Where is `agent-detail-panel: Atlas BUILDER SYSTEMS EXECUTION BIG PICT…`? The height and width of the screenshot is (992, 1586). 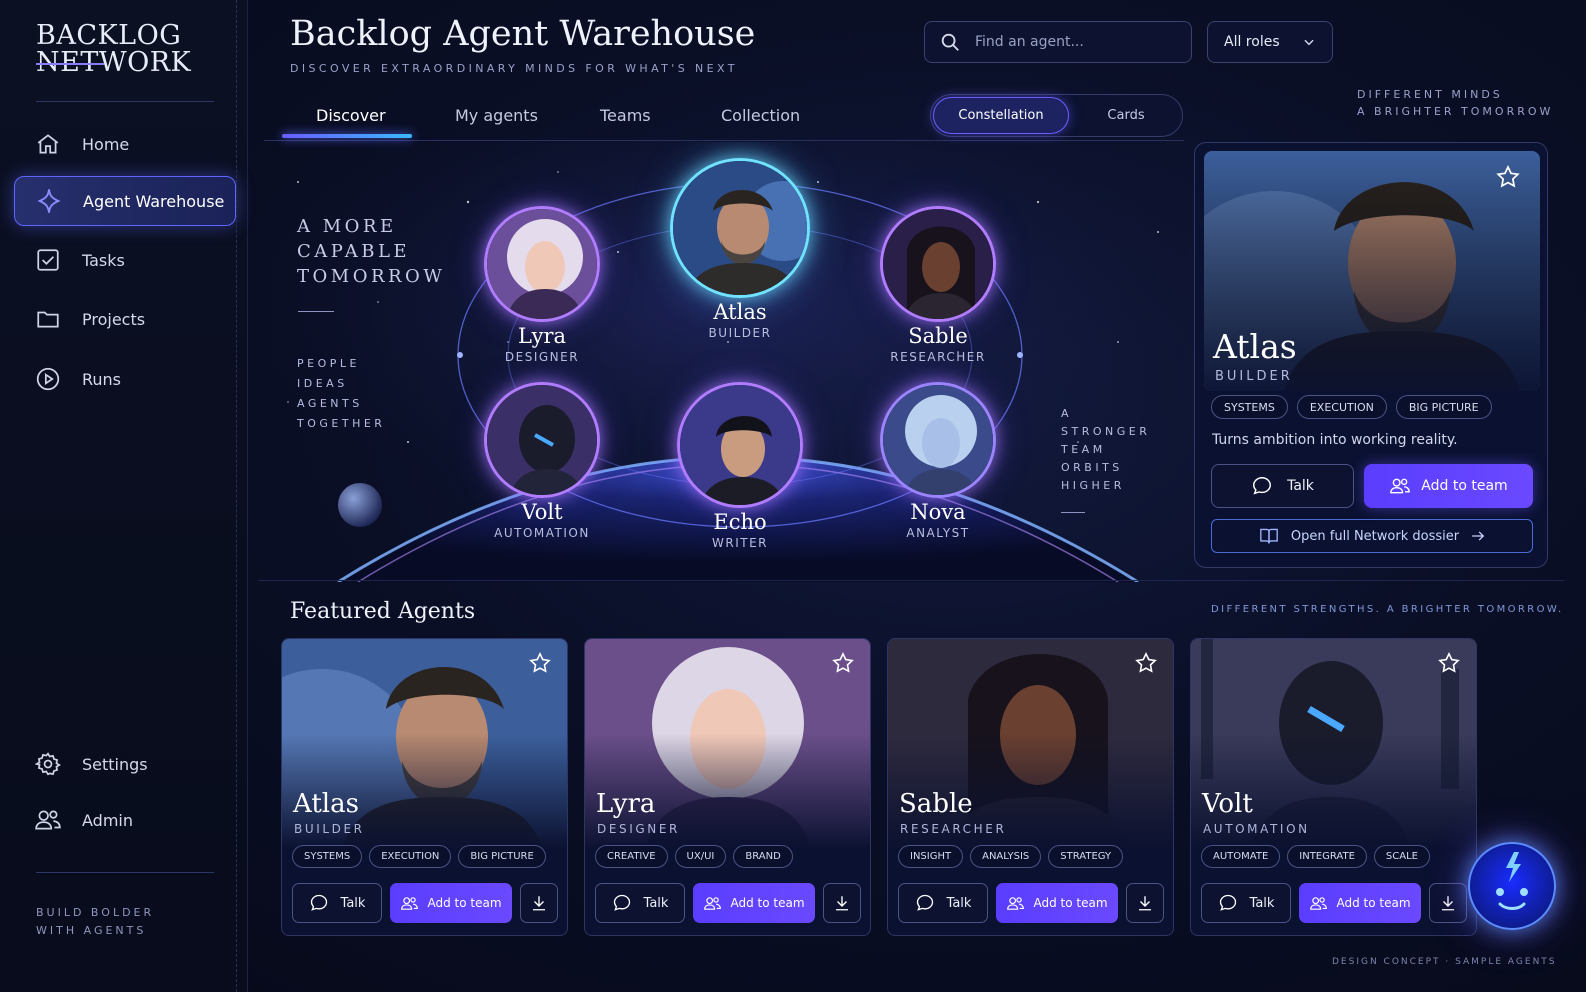
agent-detail-panel: Atlas BUILDER SYSTEMS EXECUTION BIG PICT… is located at coordinates (1371, 355).